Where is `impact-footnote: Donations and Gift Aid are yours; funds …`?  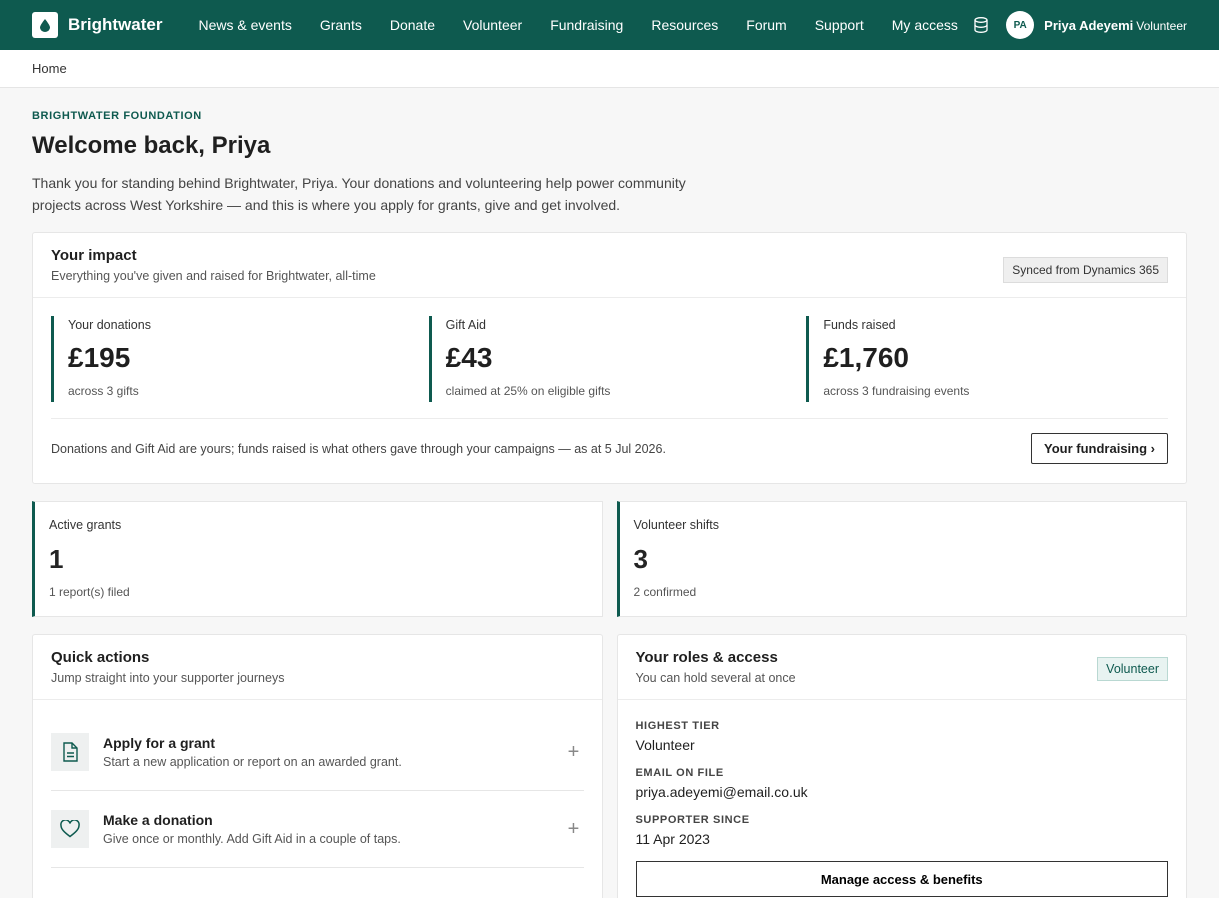
impact-footnote: Donations and Gift Aid are yours; funds … is located at coordinates (358, 448).